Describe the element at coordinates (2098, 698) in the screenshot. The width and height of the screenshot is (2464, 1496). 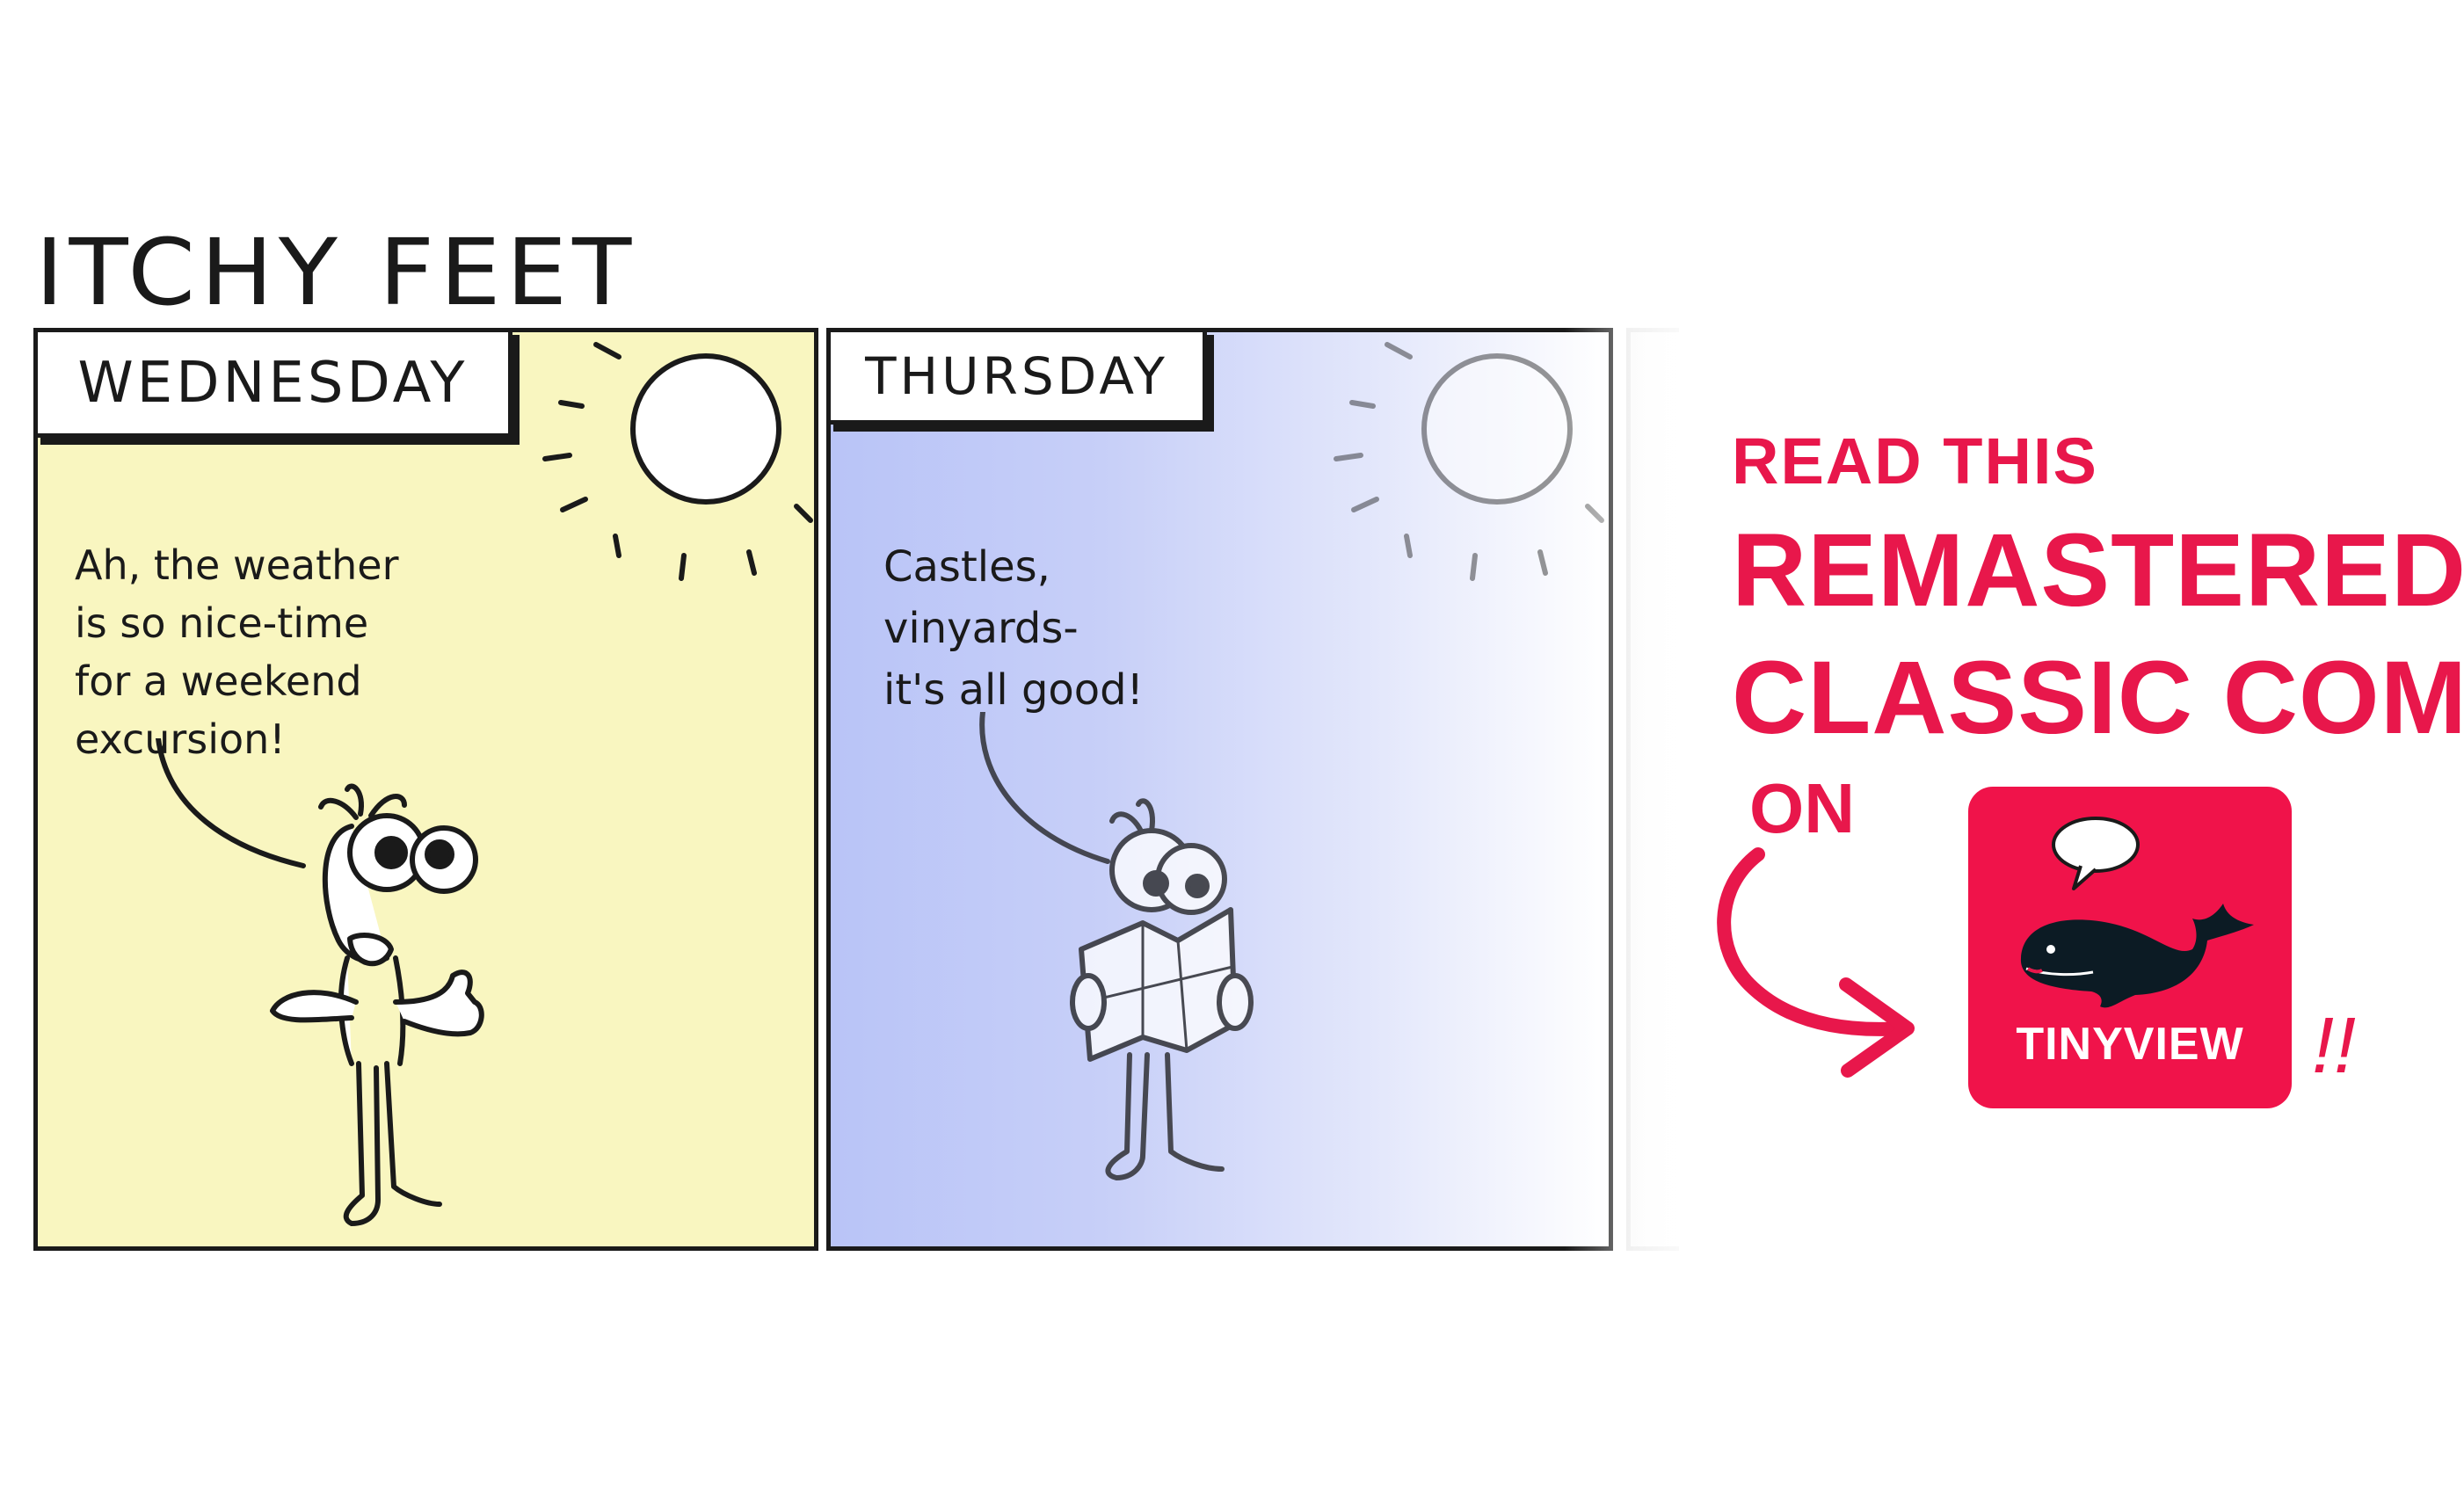
I see `promo-line-3: CLASSIC COMIC` at that location.